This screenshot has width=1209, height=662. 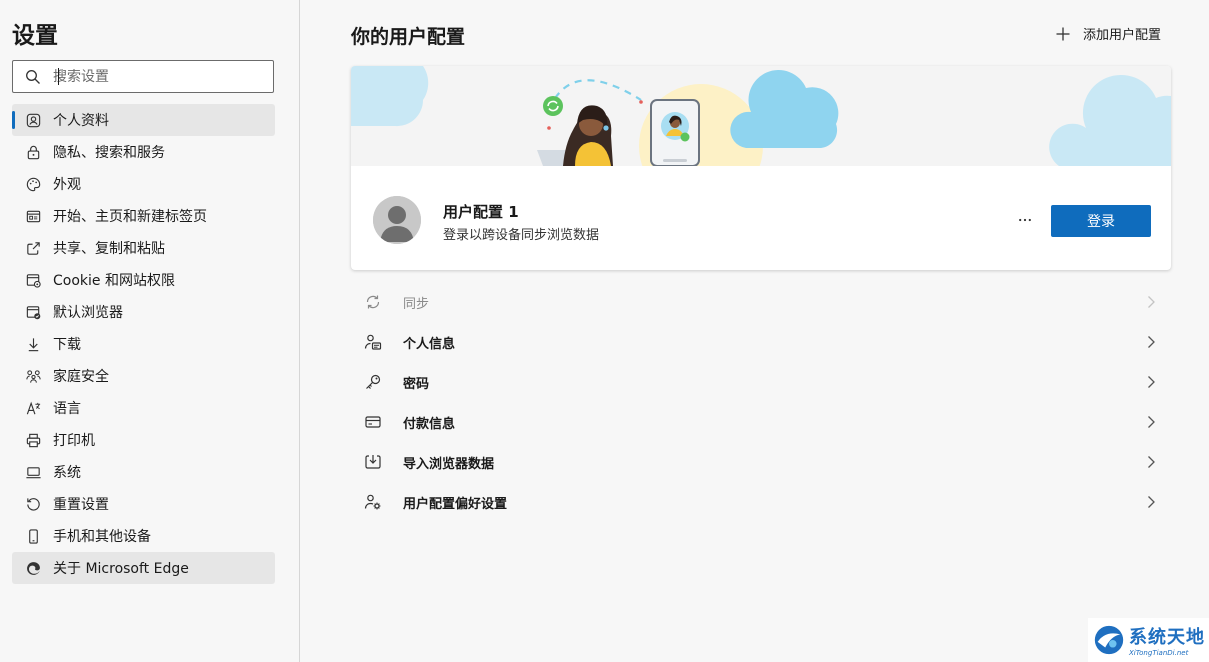 I want to click on personal-info-icon, so click(x=373, y=342).